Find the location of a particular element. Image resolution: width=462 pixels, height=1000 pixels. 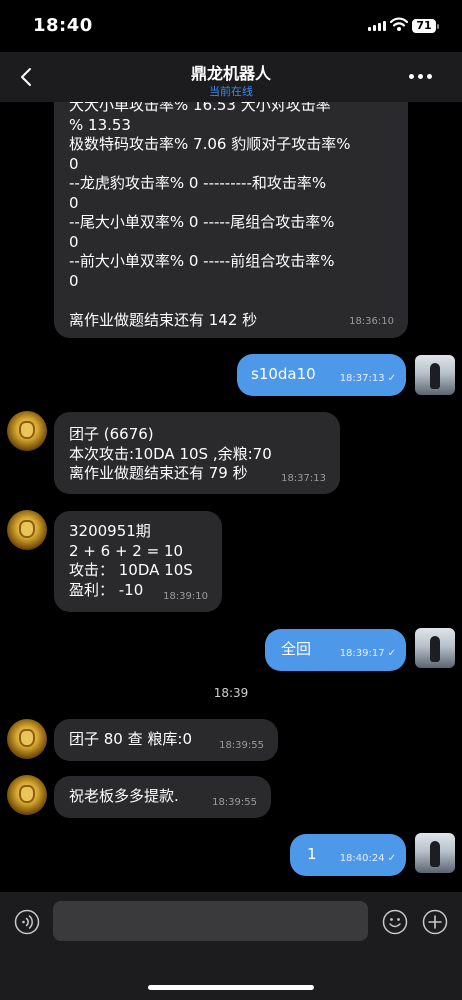

message-text: 3200951期 is located at coordinates (110, 531).